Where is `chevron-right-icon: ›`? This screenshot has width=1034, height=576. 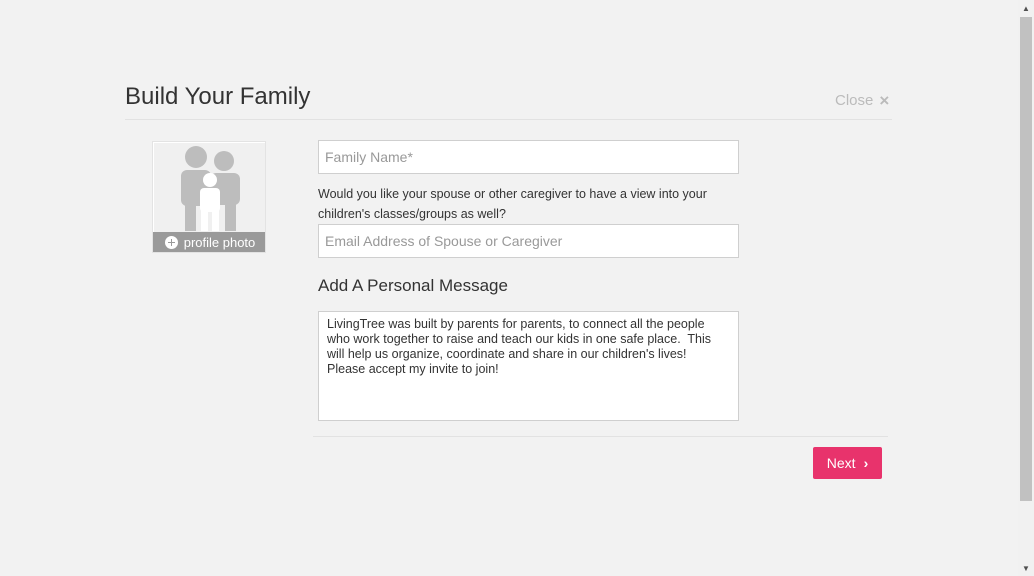
chevron-right-icon: › is located at coordinates (866, 463).